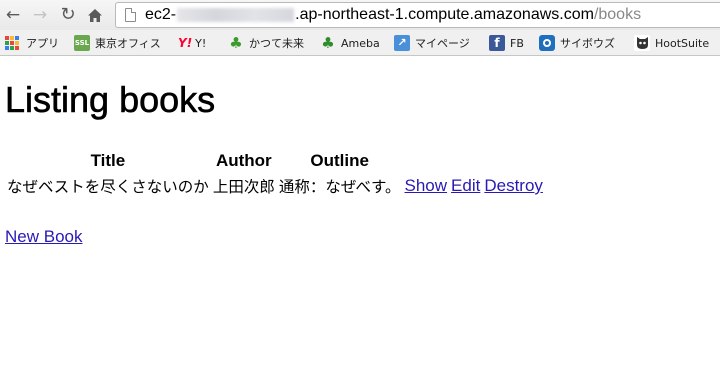  I want to click on show-link: Show, so click(426, 185).